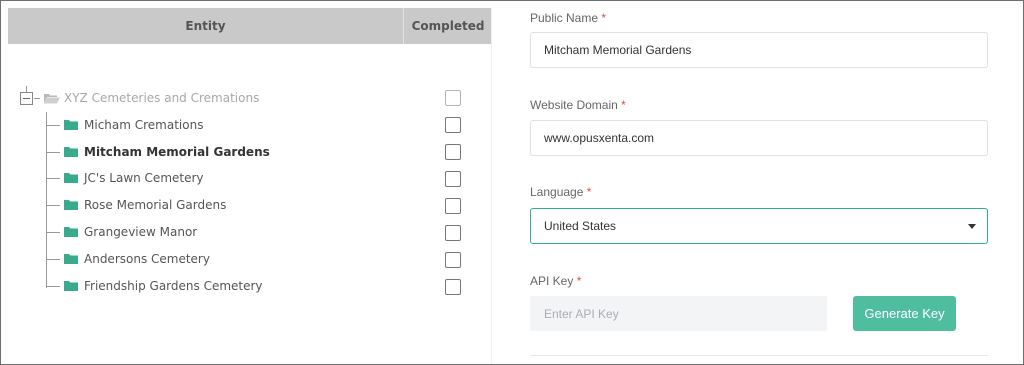 This screenshot has width=1024, height=365. What do you see at coordinates (155, 205) in the screenshot?
I see `tree-item-label: Rose Memorial Gardens` at bounding box center [155, 205].